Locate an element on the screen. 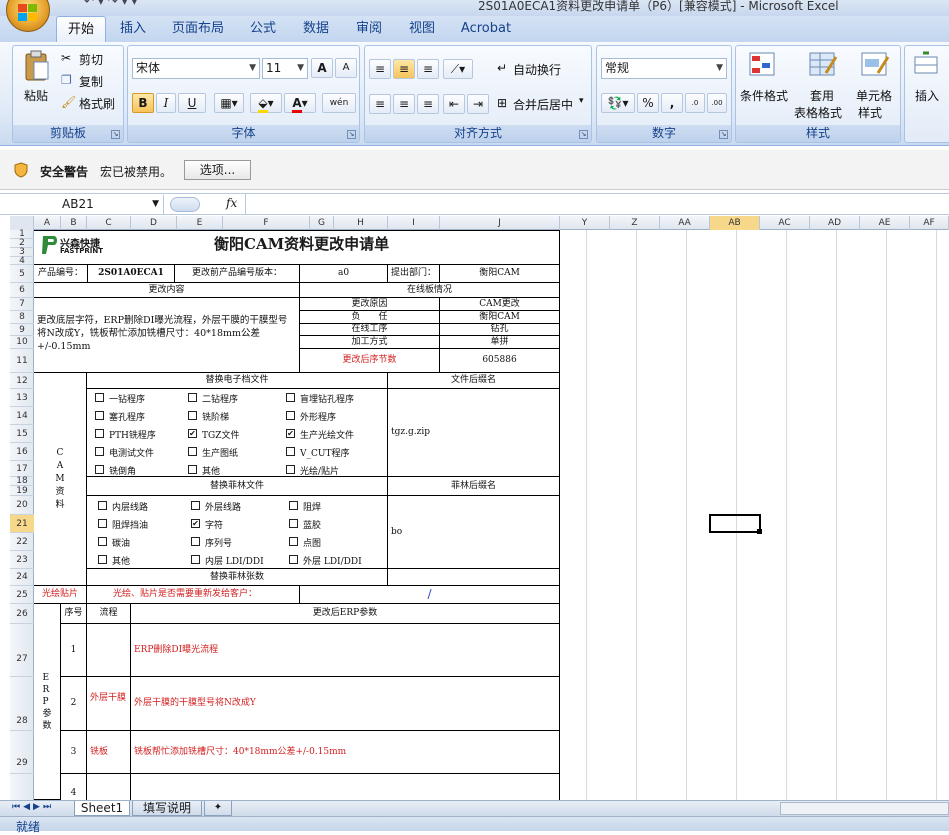 Image resolution: width=949 pixels, height=835 pixels. owner-value: 衡阳CAM is located at coordinates (500, 317).